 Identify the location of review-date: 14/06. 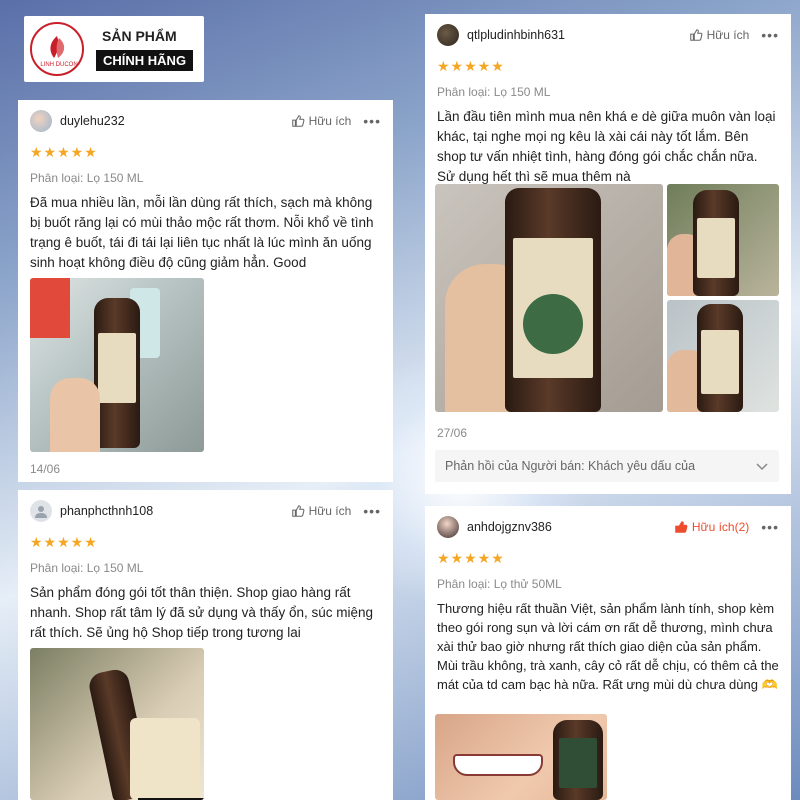
(45, 469).